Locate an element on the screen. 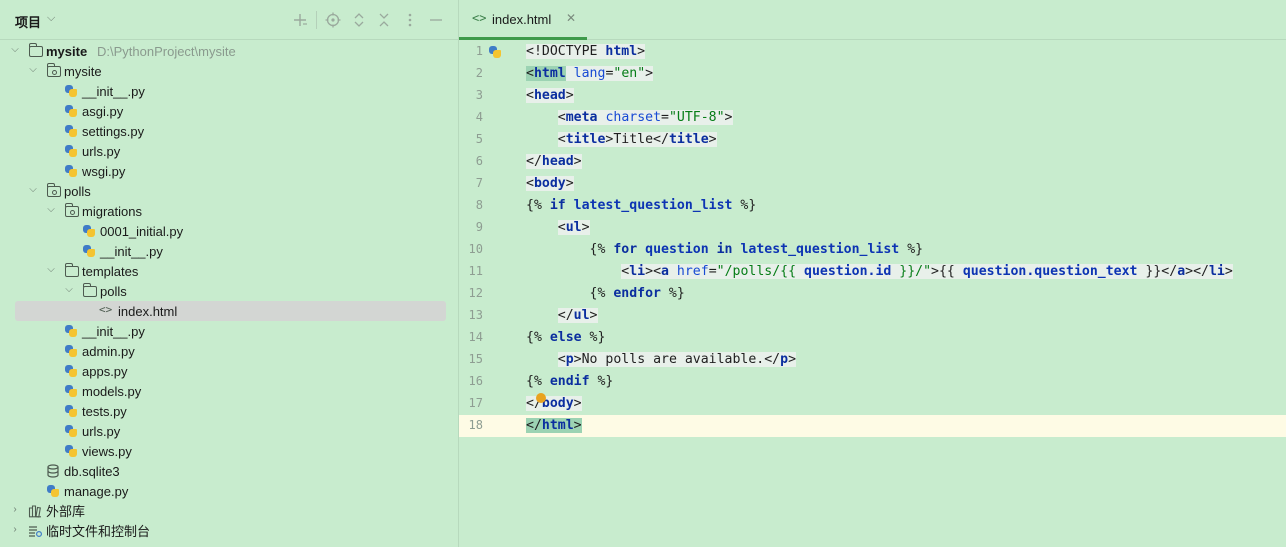  code-text: {% else %} is located at coordinates (566, 337).